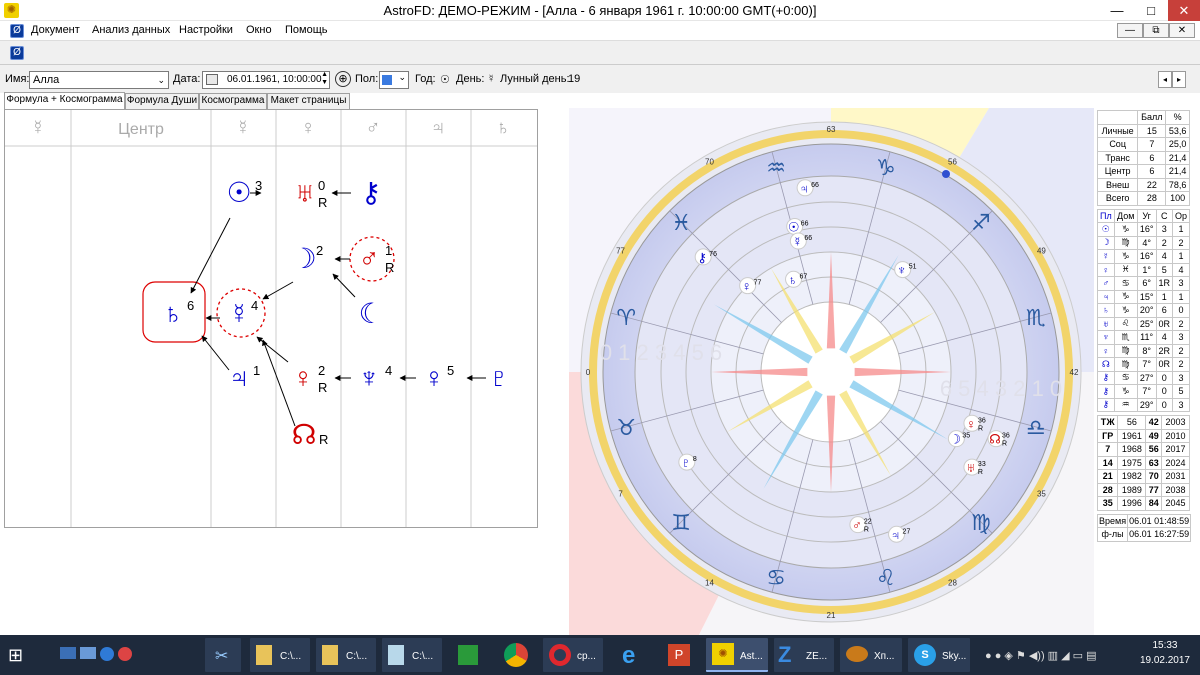  Describe the element at coordinates (1112, 520) in the screenshot. I see `time-cell: Время` at that location.